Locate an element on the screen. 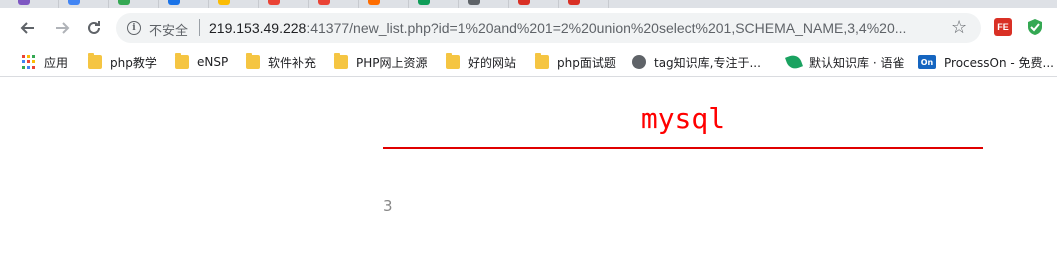  forward-arrow-icon is located at coordinates (63, 28).